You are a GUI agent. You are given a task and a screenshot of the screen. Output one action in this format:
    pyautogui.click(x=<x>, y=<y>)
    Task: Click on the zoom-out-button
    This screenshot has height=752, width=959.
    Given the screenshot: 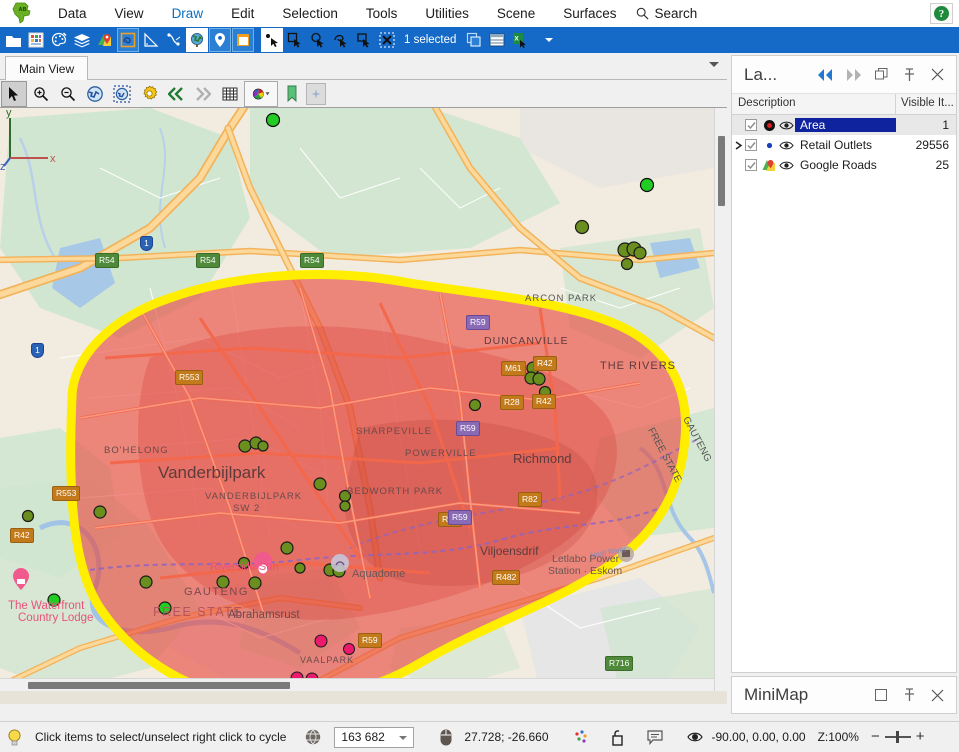 What is the action you would take?
    pyautogui.click(x=68, y=94)
    